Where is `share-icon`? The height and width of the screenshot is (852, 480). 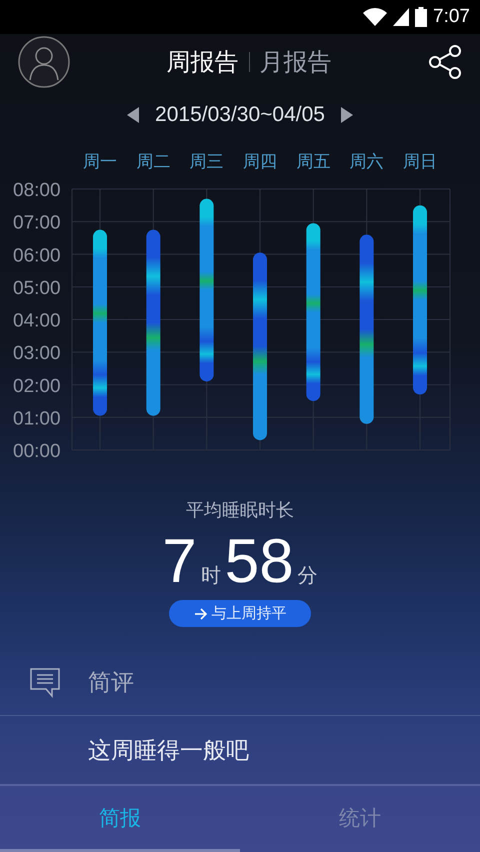 share-icon is located at coordinates (445, 62).